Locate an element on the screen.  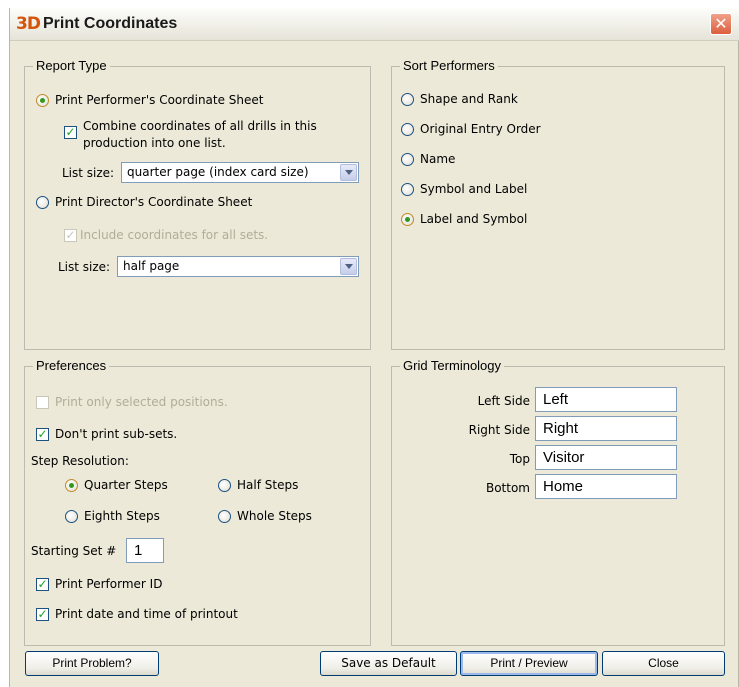
director-list-size-value: half page is located at coordinates (151, 266).